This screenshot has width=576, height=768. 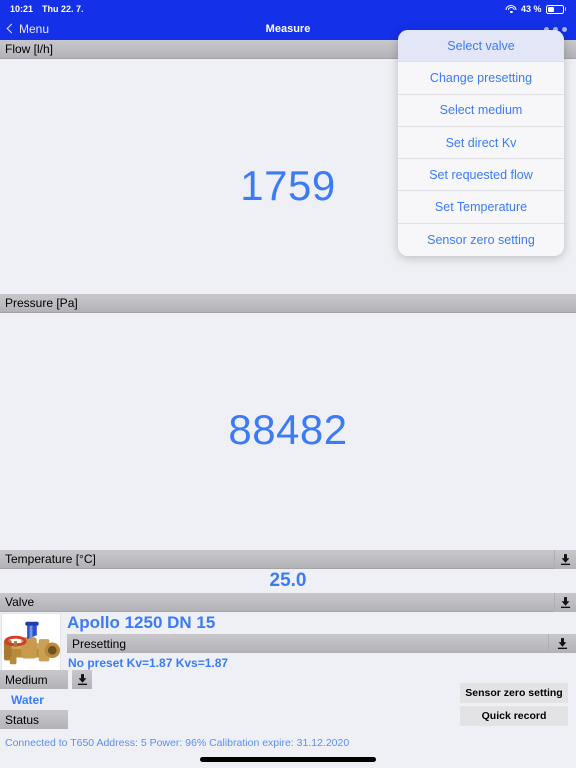 I want to click on temperature-download-button, so click(x=565, y=559).